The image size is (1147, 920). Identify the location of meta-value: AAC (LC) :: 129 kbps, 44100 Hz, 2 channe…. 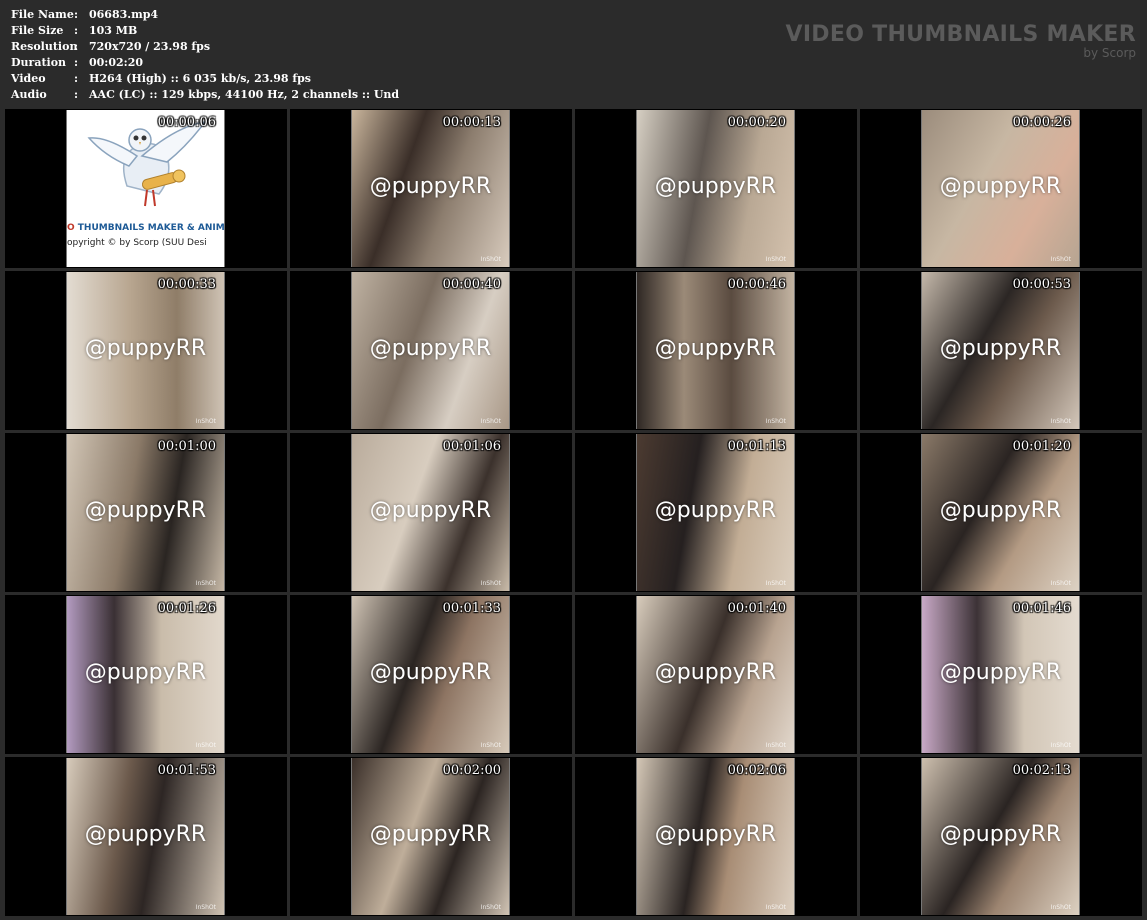
(244, 94).